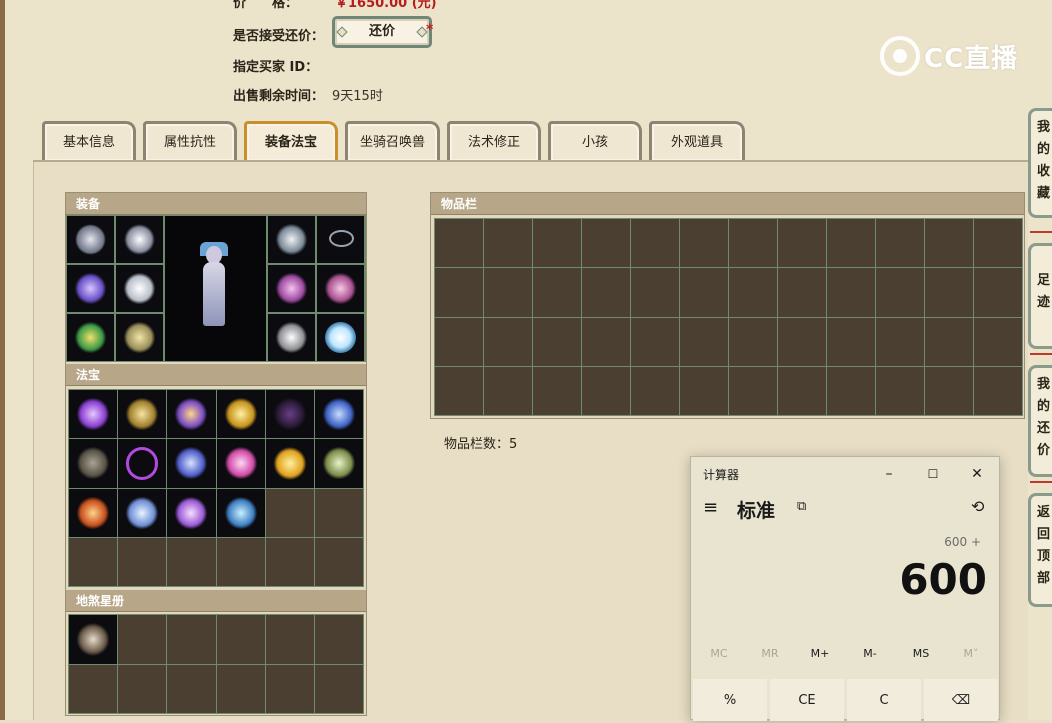 The height and width of the screenshot is (723, 1052). What do you see at coordinates (340, 239) in the screenshot?
I see `equip-slot-necklace` at bounding box center [340, 239].